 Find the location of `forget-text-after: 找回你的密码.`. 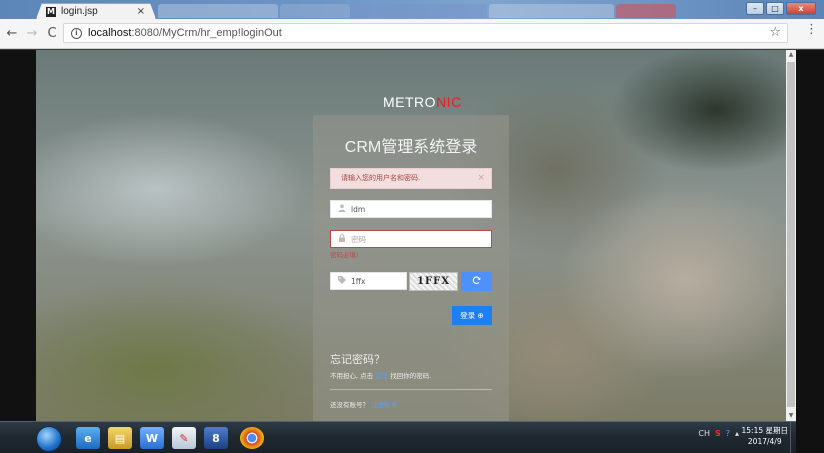

forget-text-after: 找回你的密码. is located at coordinates (410, 376).